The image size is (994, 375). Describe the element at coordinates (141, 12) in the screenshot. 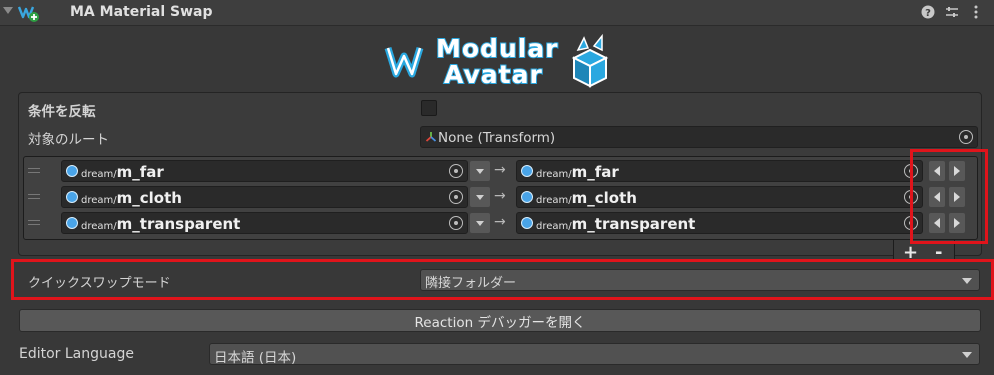

I see `component-title: MA Material Swap` at that location.